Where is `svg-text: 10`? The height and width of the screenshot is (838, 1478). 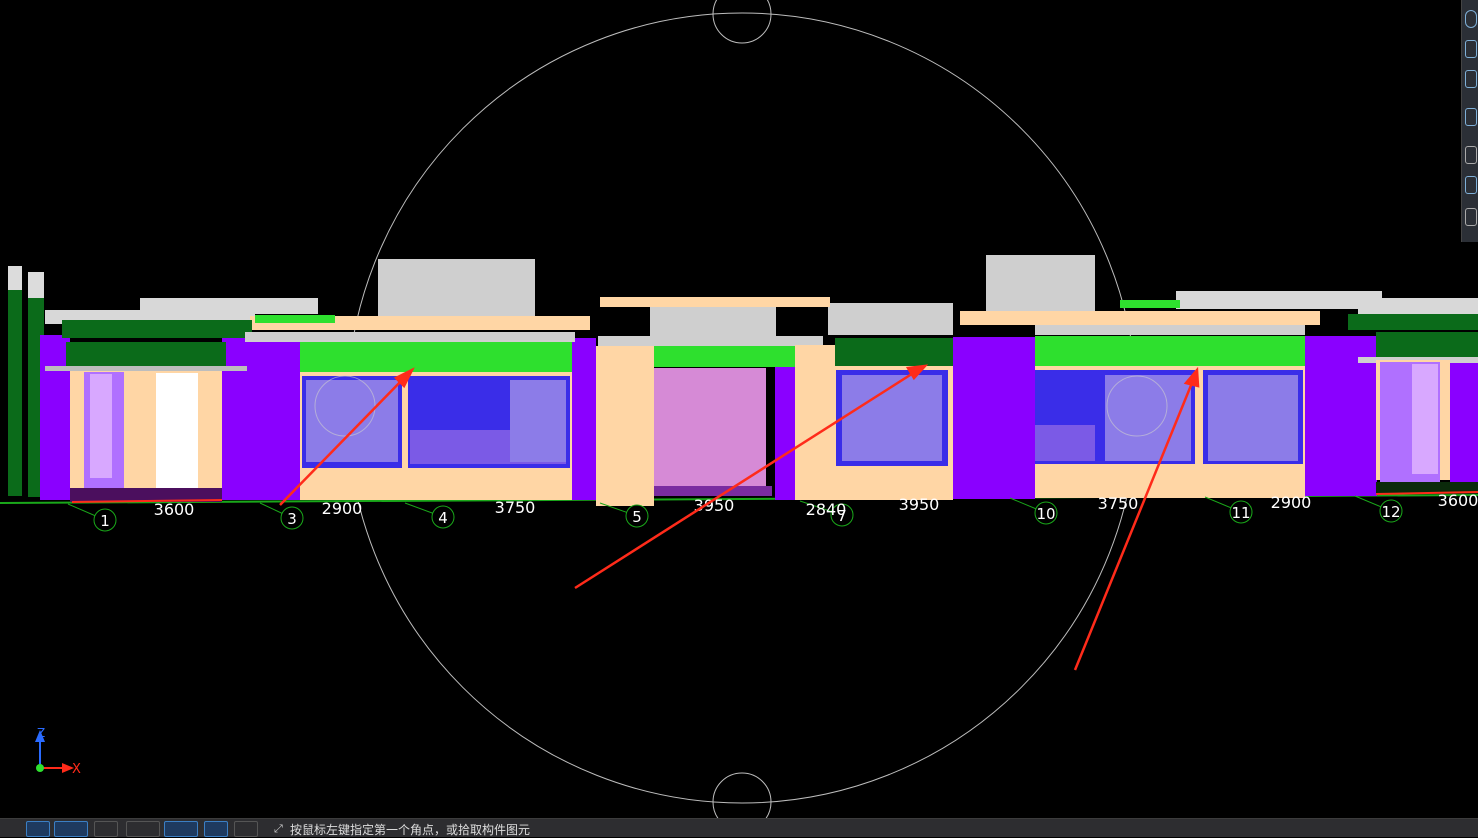 svg-text: 10 is located at coordinates (1045, 514).